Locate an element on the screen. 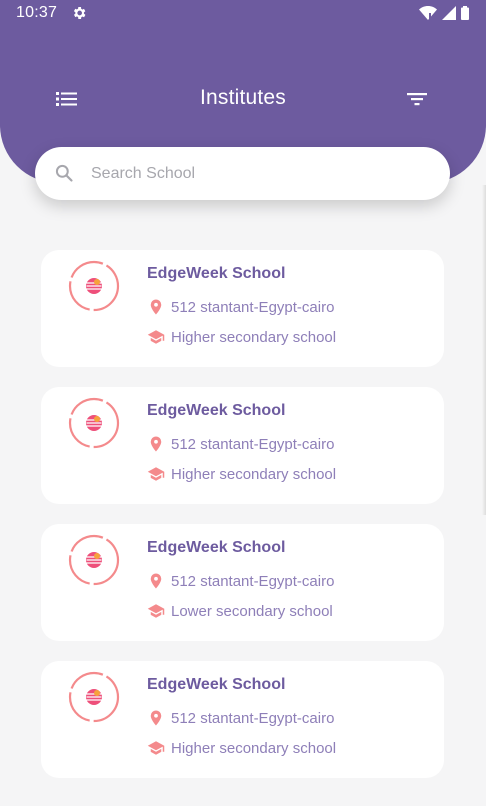  status-bar: 10:37 is located at coordinates (243, 14).